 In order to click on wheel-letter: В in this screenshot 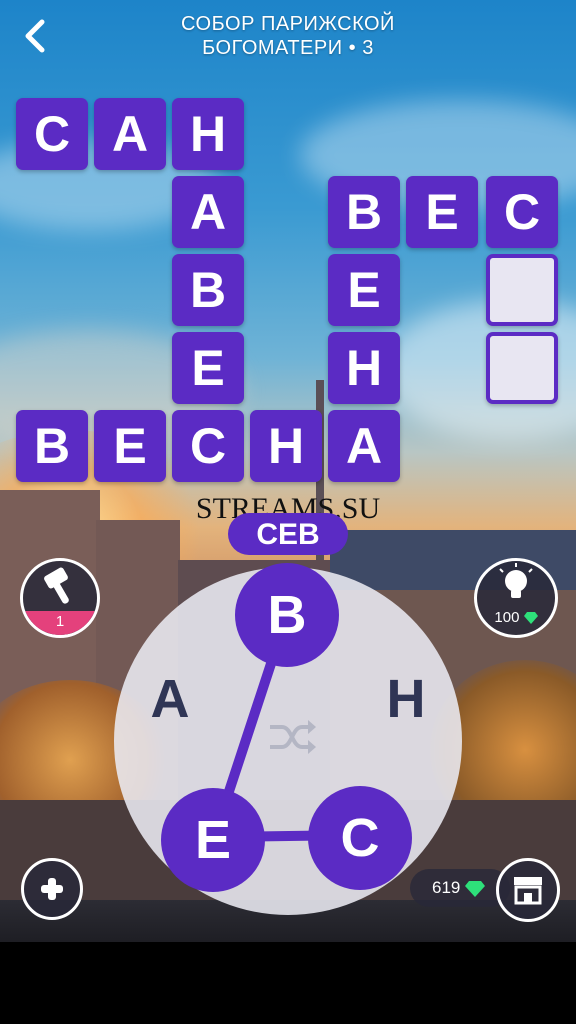, I will do `click(287, 615)`.